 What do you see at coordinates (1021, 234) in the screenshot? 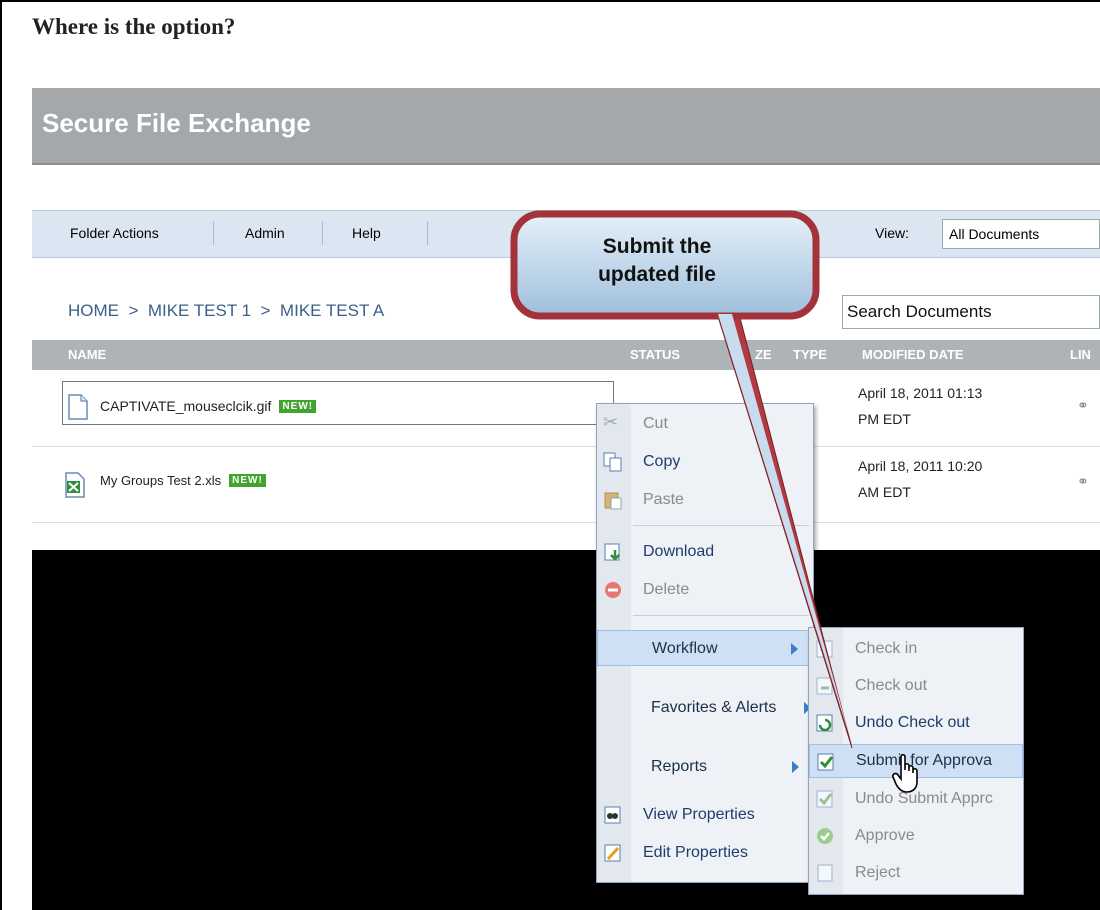
I see `view-select: All Documents` at bounding box center [1021, 234].